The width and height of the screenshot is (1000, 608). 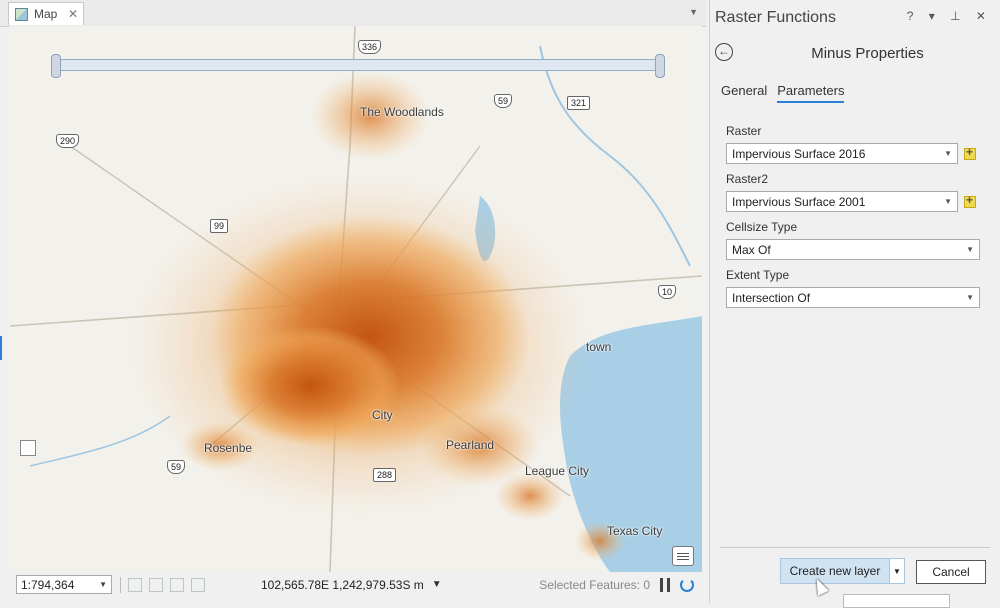 I want to click on raster2-select: Impervious Surface 2001 ▼, so click(x=842, y=201).